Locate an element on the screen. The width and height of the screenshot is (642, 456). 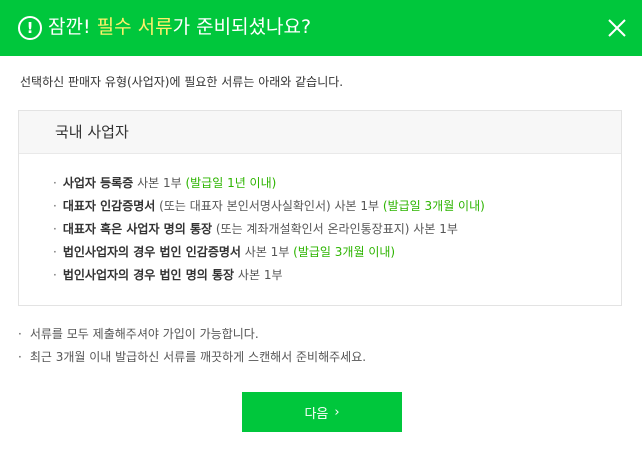
note-item: · 최근 3개월 이내 발급하신 서류를 깨끗하게 스캔해서 준비해주세요. is located at coordinates (192, 360).